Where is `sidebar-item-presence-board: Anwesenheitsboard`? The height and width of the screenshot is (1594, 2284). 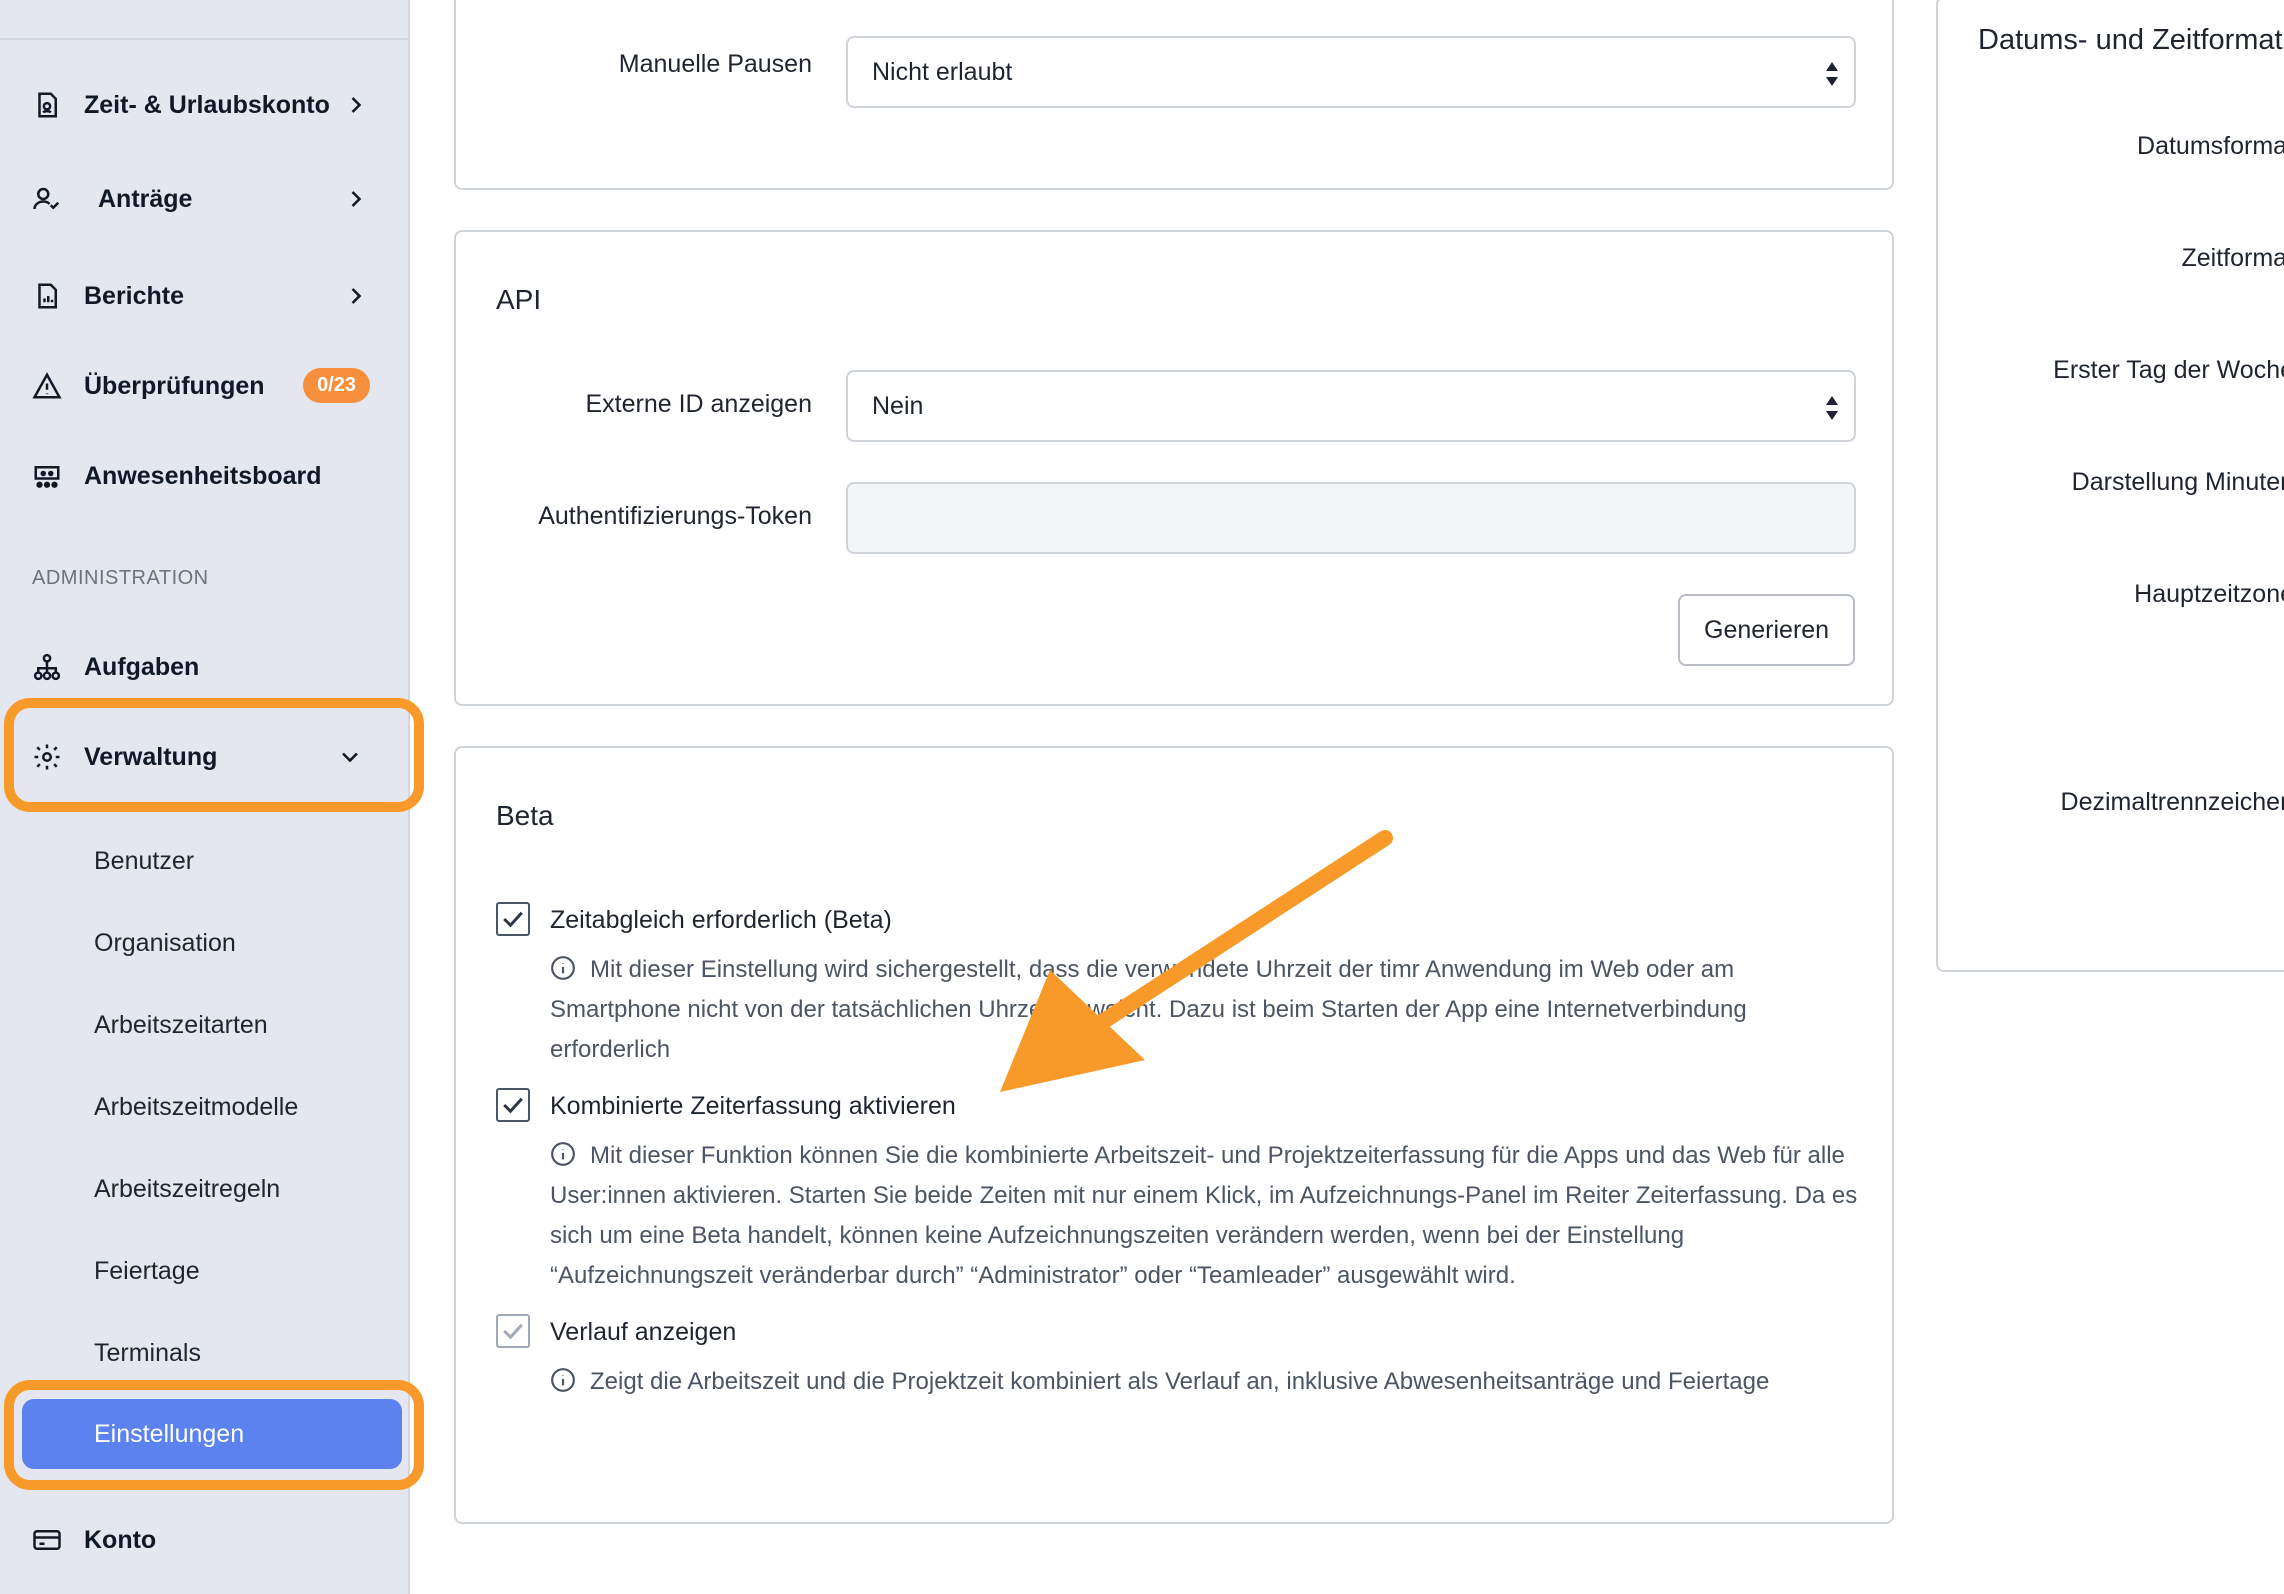 sidebar-item-presence-board: Anwesenheitsboard is located at coordinates (207, 476).